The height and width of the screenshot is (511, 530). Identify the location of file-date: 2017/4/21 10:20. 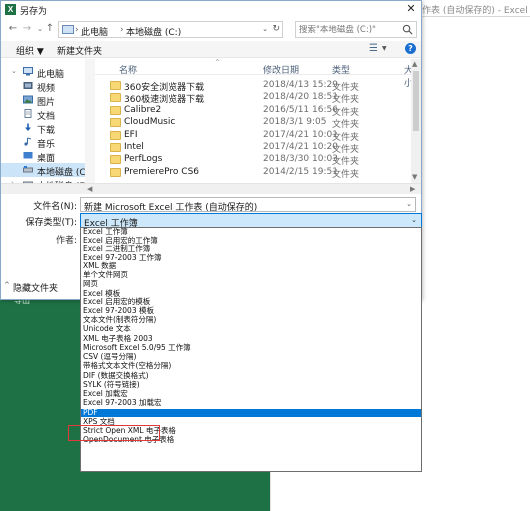
(300, 147).